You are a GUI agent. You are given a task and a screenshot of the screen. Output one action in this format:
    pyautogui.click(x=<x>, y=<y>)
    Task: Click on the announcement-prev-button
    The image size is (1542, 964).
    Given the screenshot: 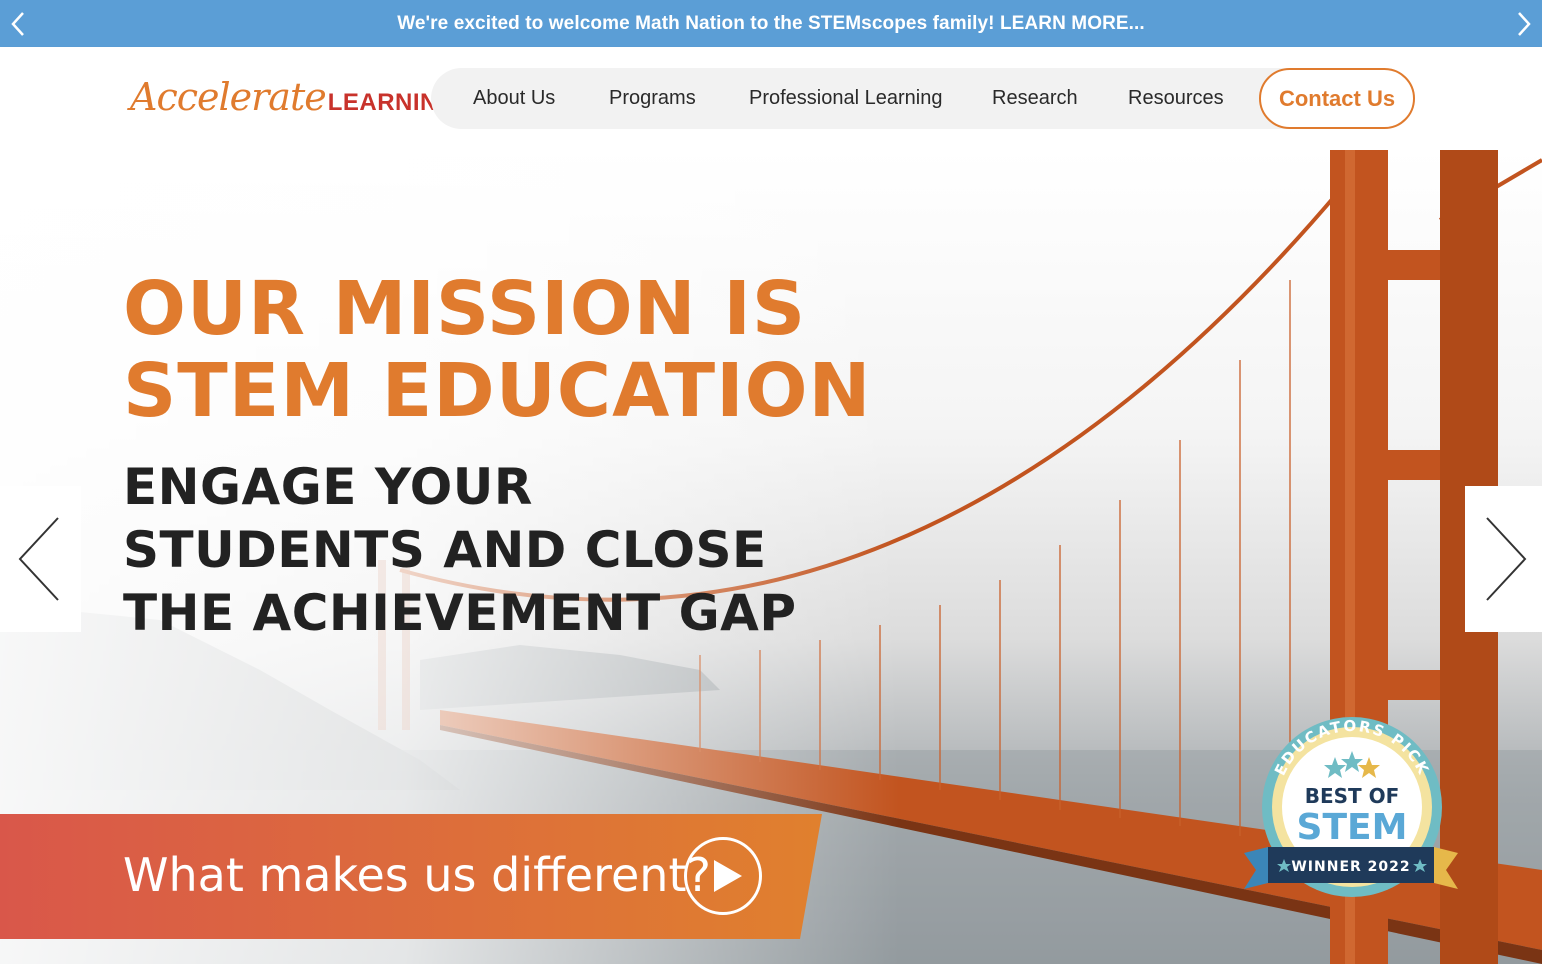 What is the action you would take?
    pyautogui.click(x=18, y=23)
    